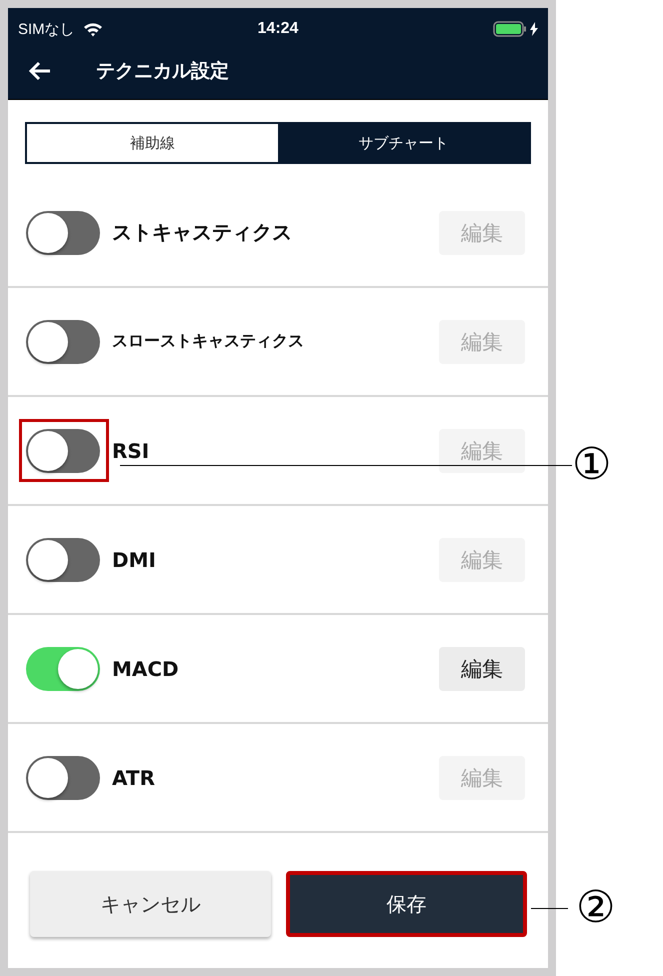 The width and height of the screenshot is (663, 976). Describe the element at coordinates (482, 668) in the screenshot. I see `edit-button: 編集` at that location.